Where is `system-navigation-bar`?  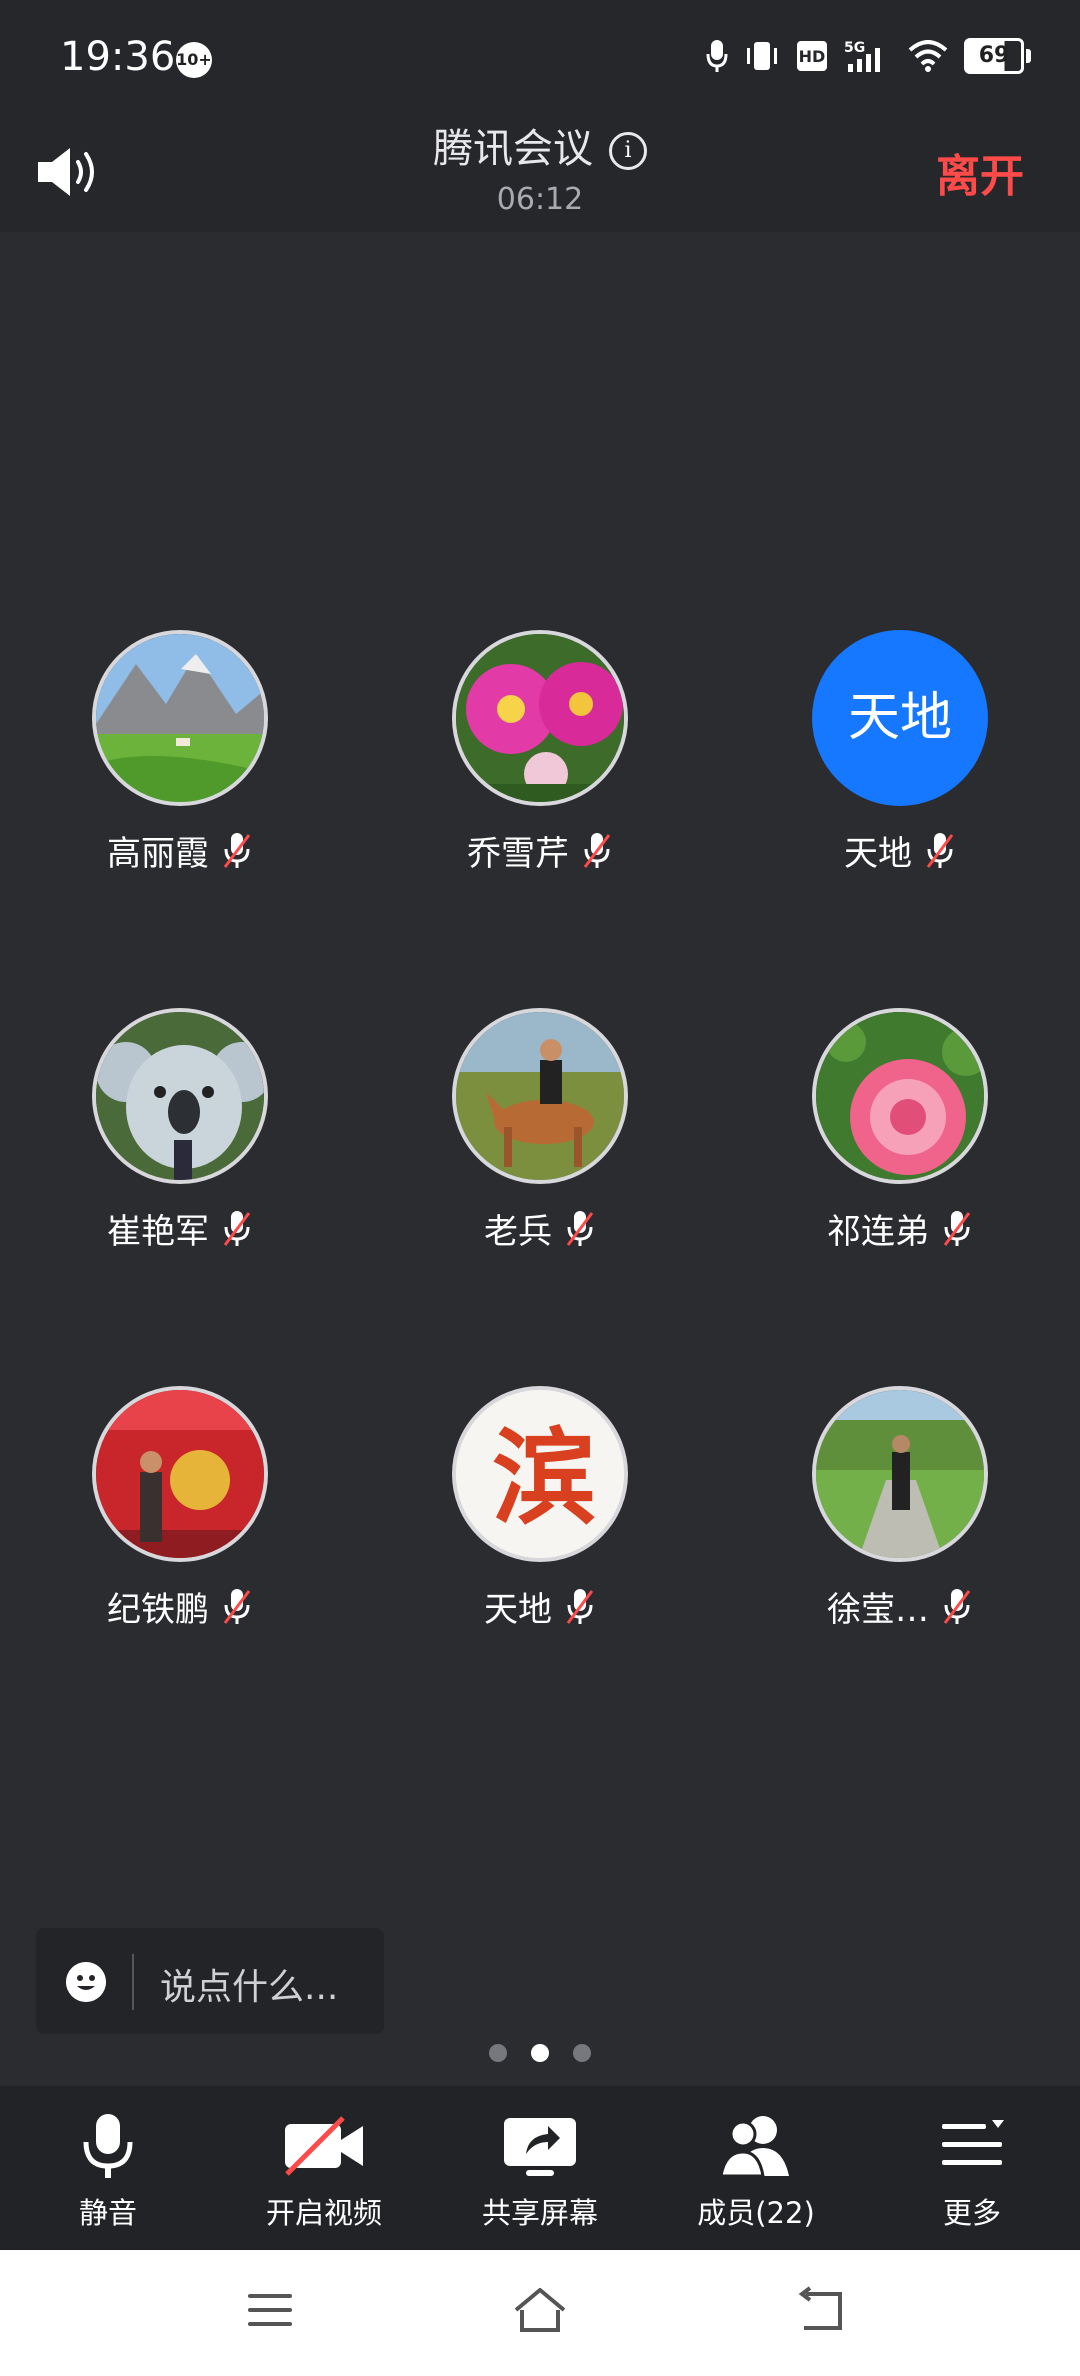
system-navigation-bar is located at coordinates (540, 2313).